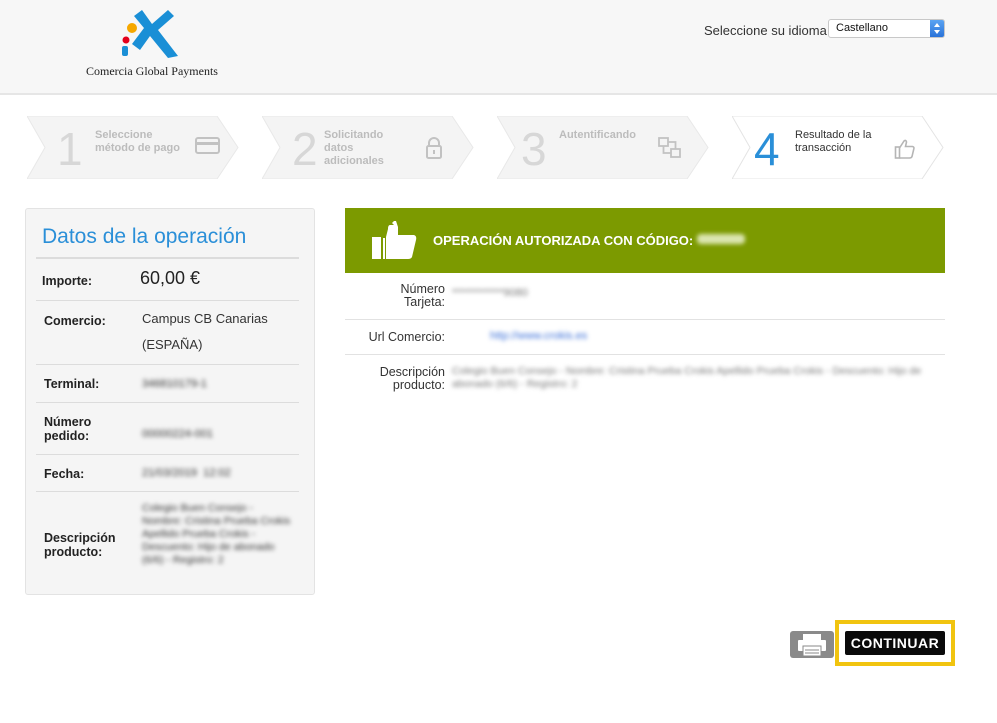 This screenshot has width=997, height=723. I want to click on descripcion-label-line2: producto:, so click(73, 552).